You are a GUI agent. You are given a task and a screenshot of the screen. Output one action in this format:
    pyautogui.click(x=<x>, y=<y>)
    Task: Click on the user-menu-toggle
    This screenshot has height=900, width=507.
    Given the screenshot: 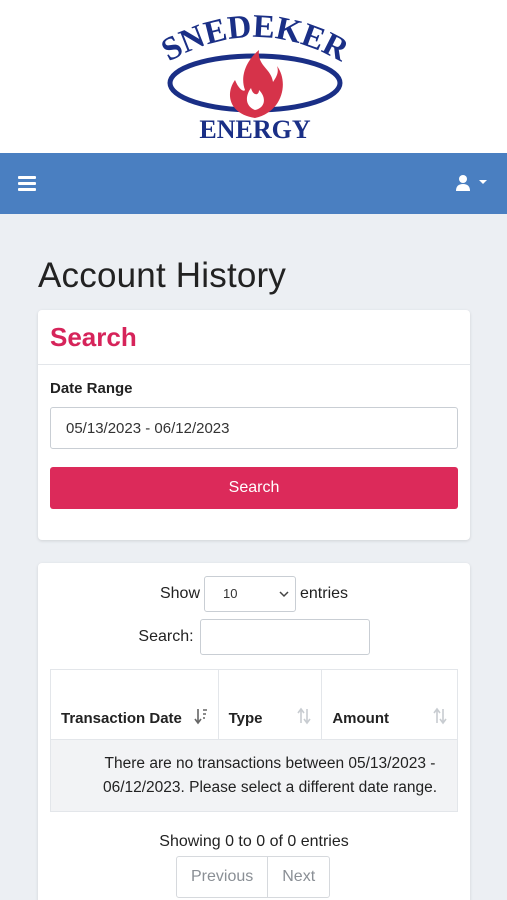 What is the action you would take?
    pyautogui.click(x=472, y=184)
    